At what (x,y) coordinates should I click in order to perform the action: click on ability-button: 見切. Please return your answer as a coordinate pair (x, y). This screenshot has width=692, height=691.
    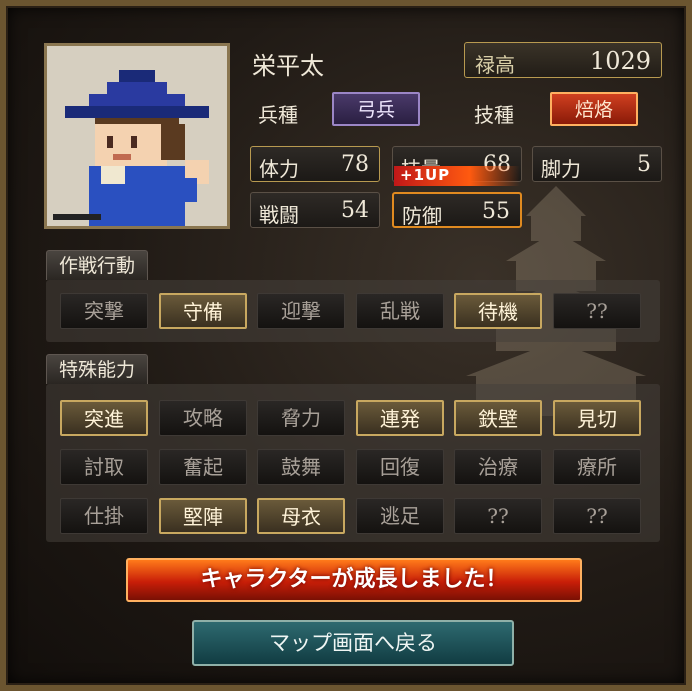
    Looking at the image, I should click on (597, 418).